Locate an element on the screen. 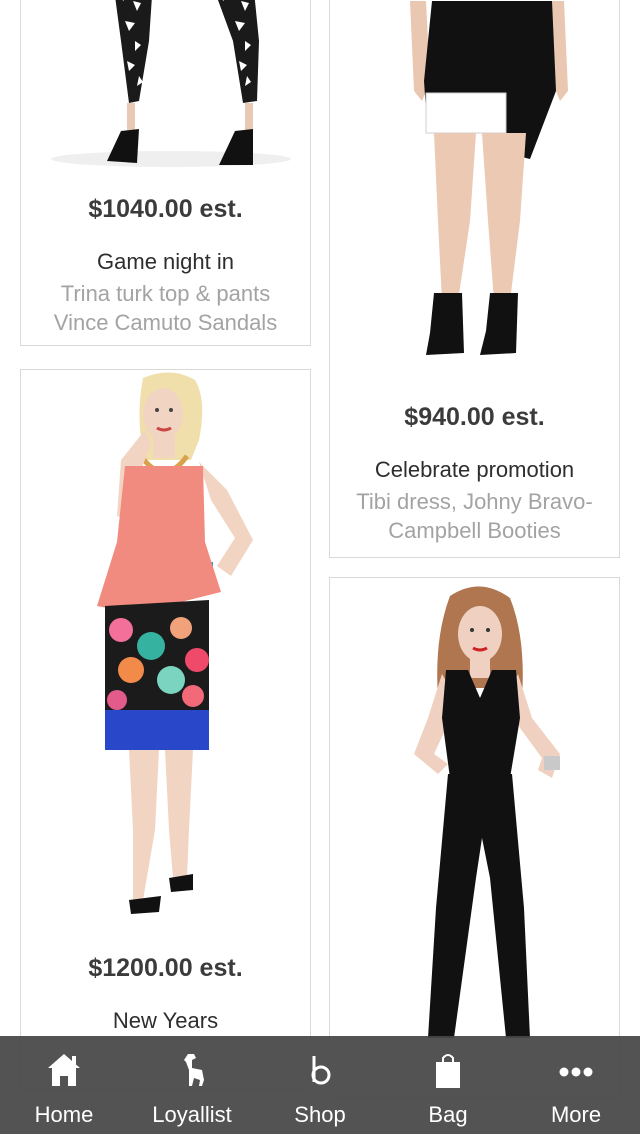 The height and width of the screenshot is (1134, 640). look-title: Game night in is located at coordinates (165, 261).